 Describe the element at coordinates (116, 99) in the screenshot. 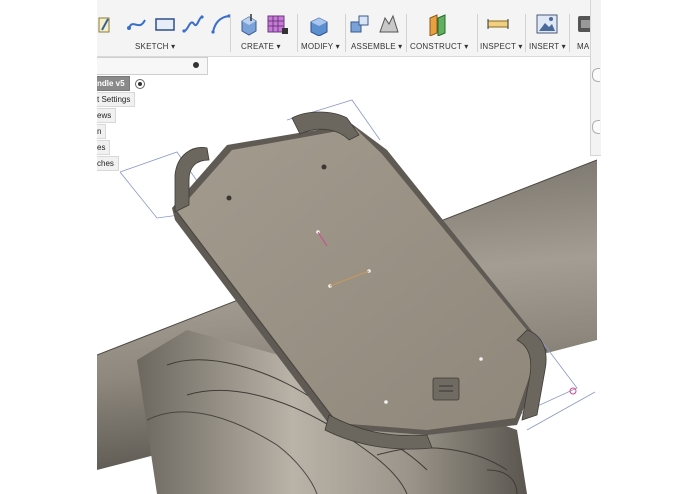

I see `tree-item-document-settings: t Settings` at that location.